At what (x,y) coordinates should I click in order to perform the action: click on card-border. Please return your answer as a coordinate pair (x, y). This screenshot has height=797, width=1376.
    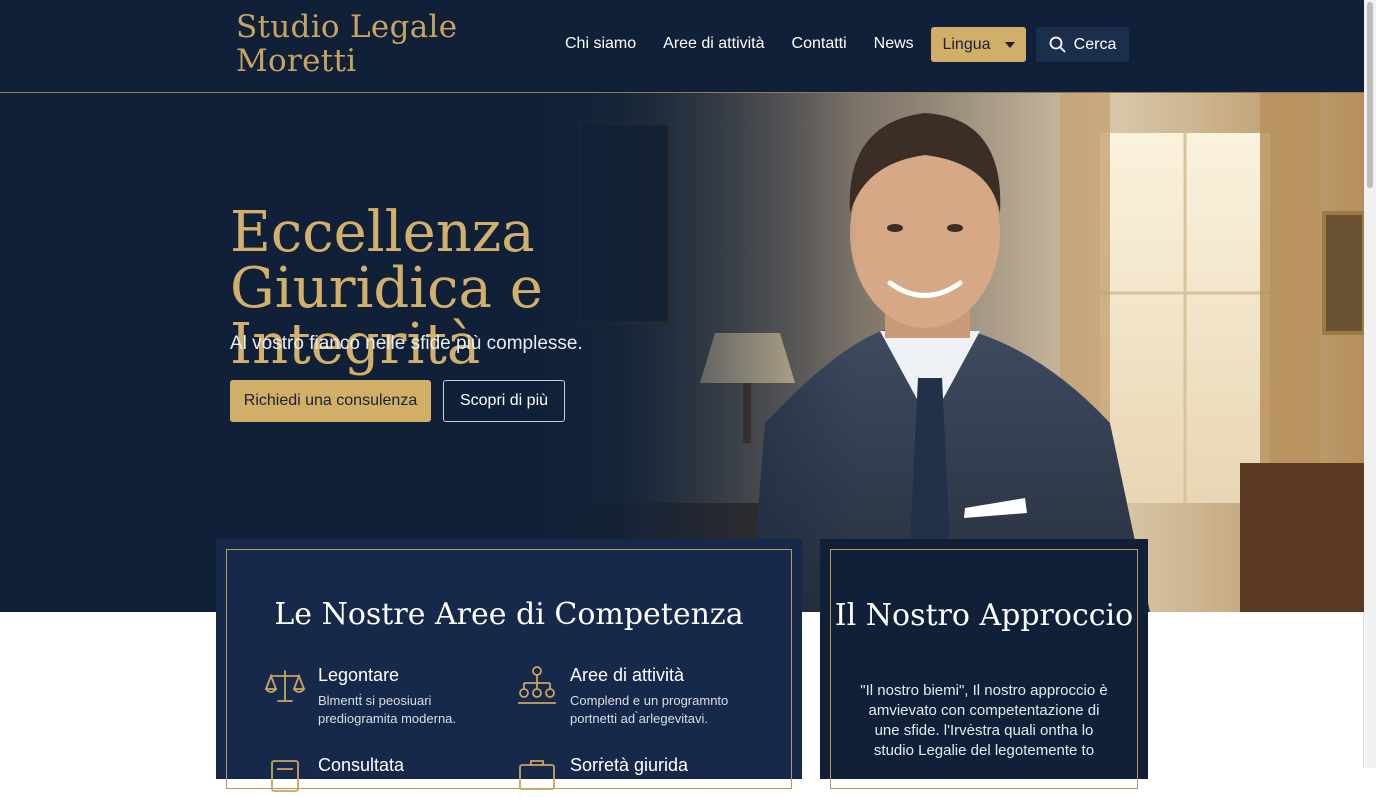
    Looking at the image, I should click on (509, 669).